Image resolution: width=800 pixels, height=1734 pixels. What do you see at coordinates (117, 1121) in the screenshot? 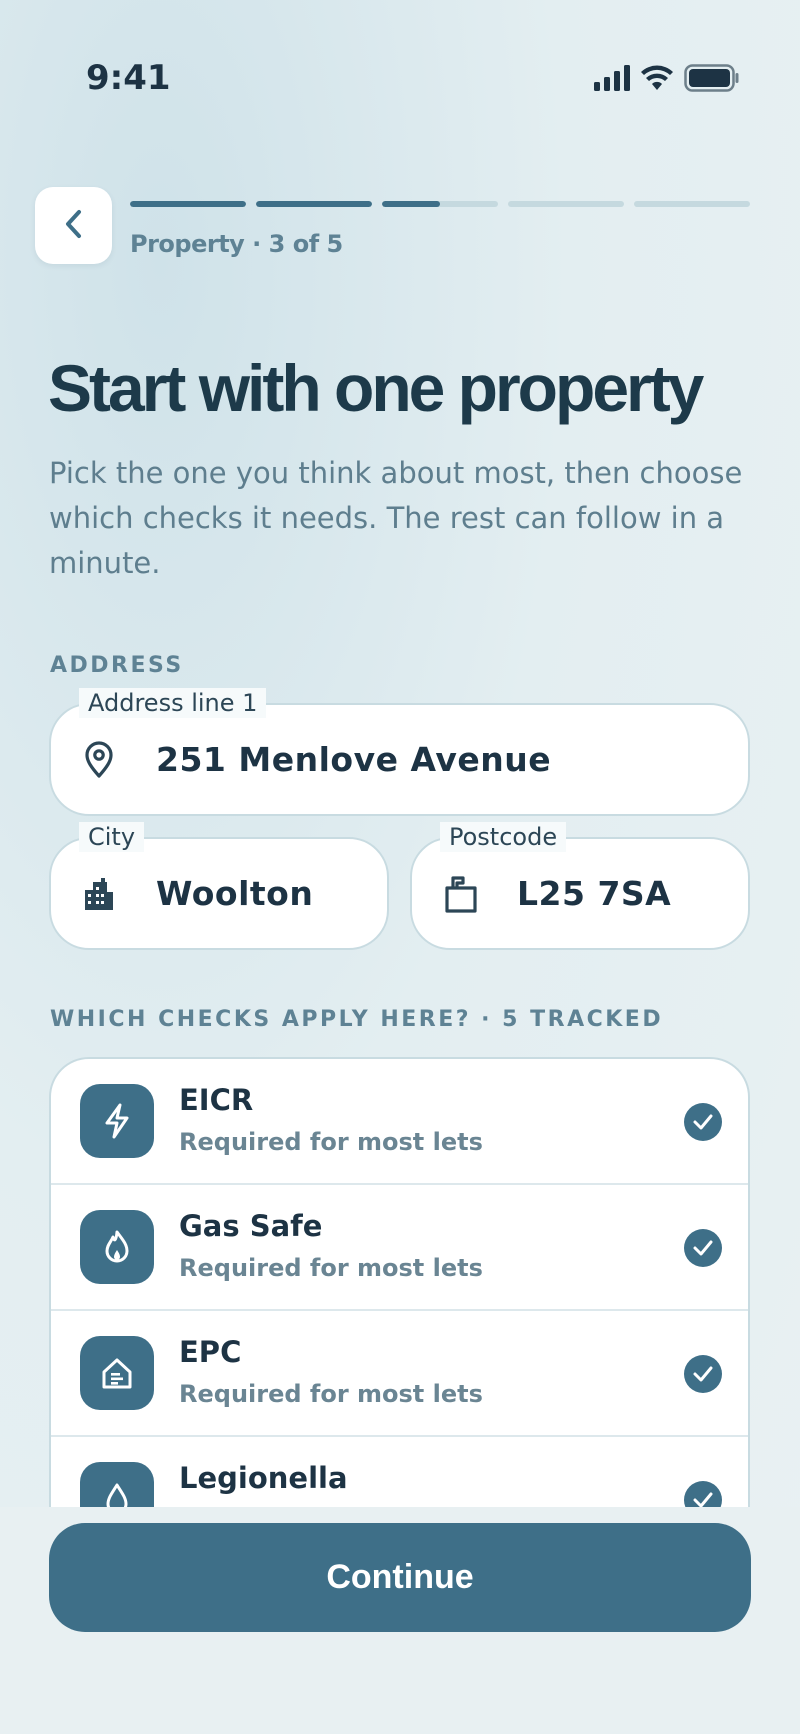
I see `lightning-icon` at bounding box center [117, 1121].